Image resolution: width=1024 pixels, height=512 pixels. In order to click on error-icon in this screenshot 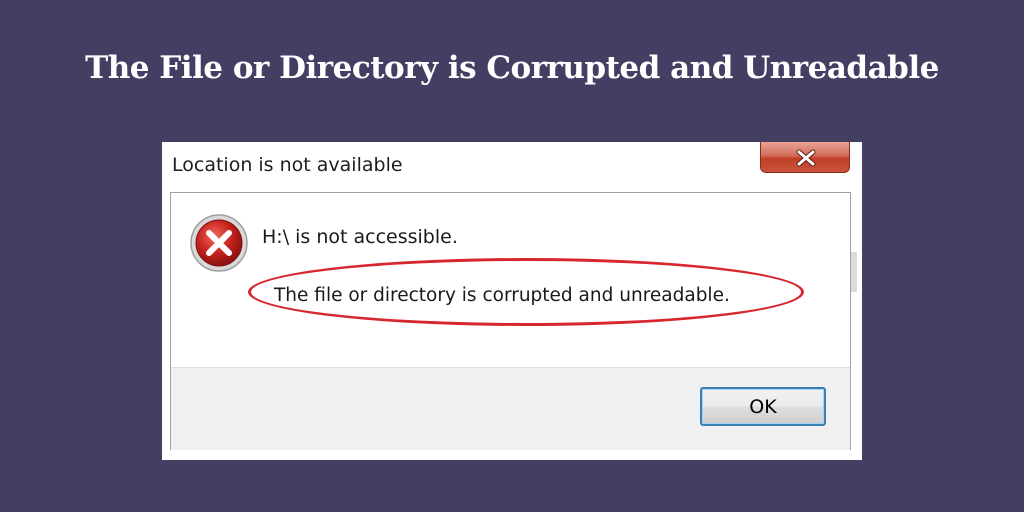, I will do `click(219, 243)`.